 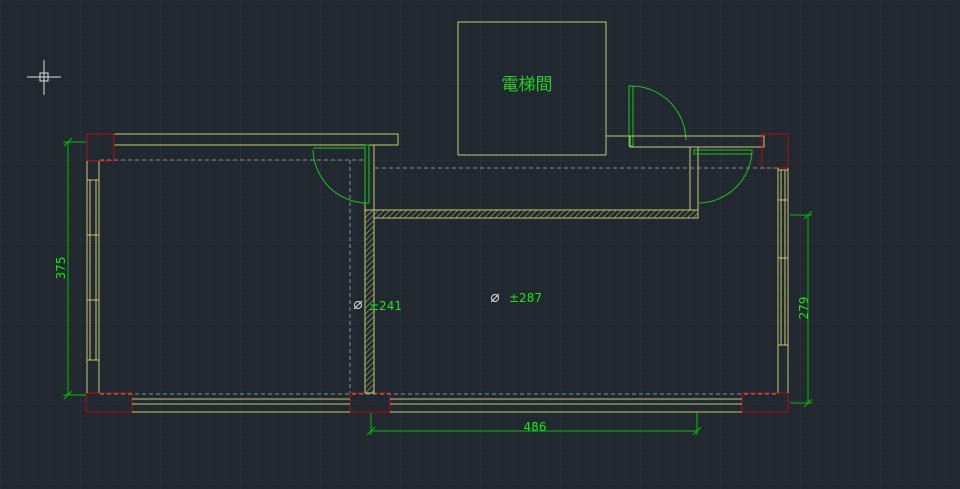 I want to click on elevation-right-label: ±287, so click(x=525, y=298).